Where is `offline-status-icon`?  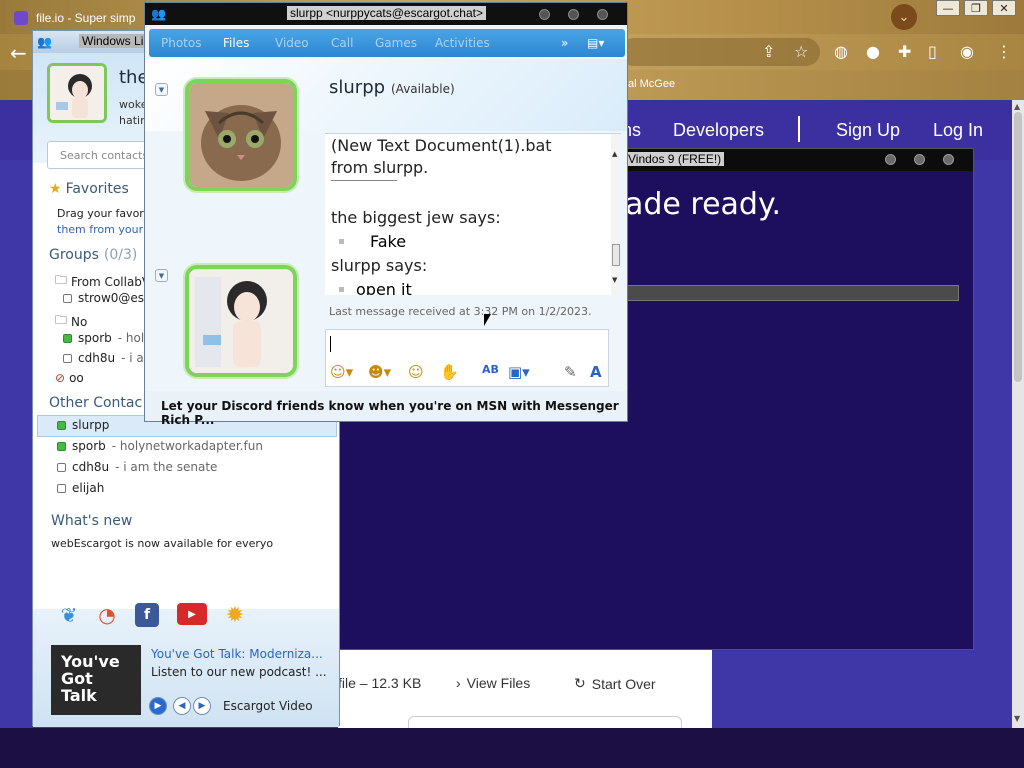
offline-status-icon is located at coordinates (61, 488).